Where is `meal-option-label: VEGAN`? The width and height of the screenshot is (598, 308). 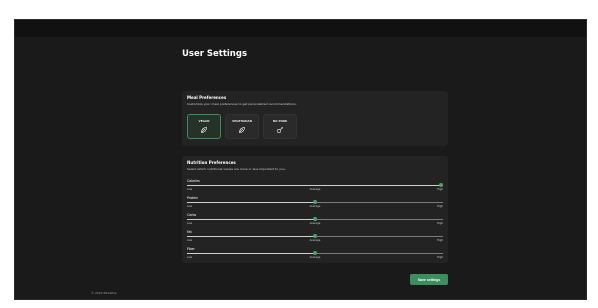 meal-option-label: VEGAN is located at coordinates (204, 121).